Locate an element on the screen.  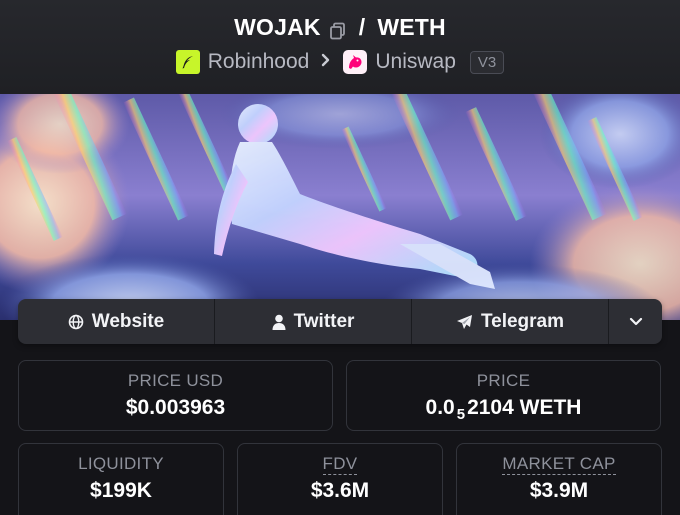
liquidity-card: LIQUIDITY $199K is located at coordinates (121, 479).